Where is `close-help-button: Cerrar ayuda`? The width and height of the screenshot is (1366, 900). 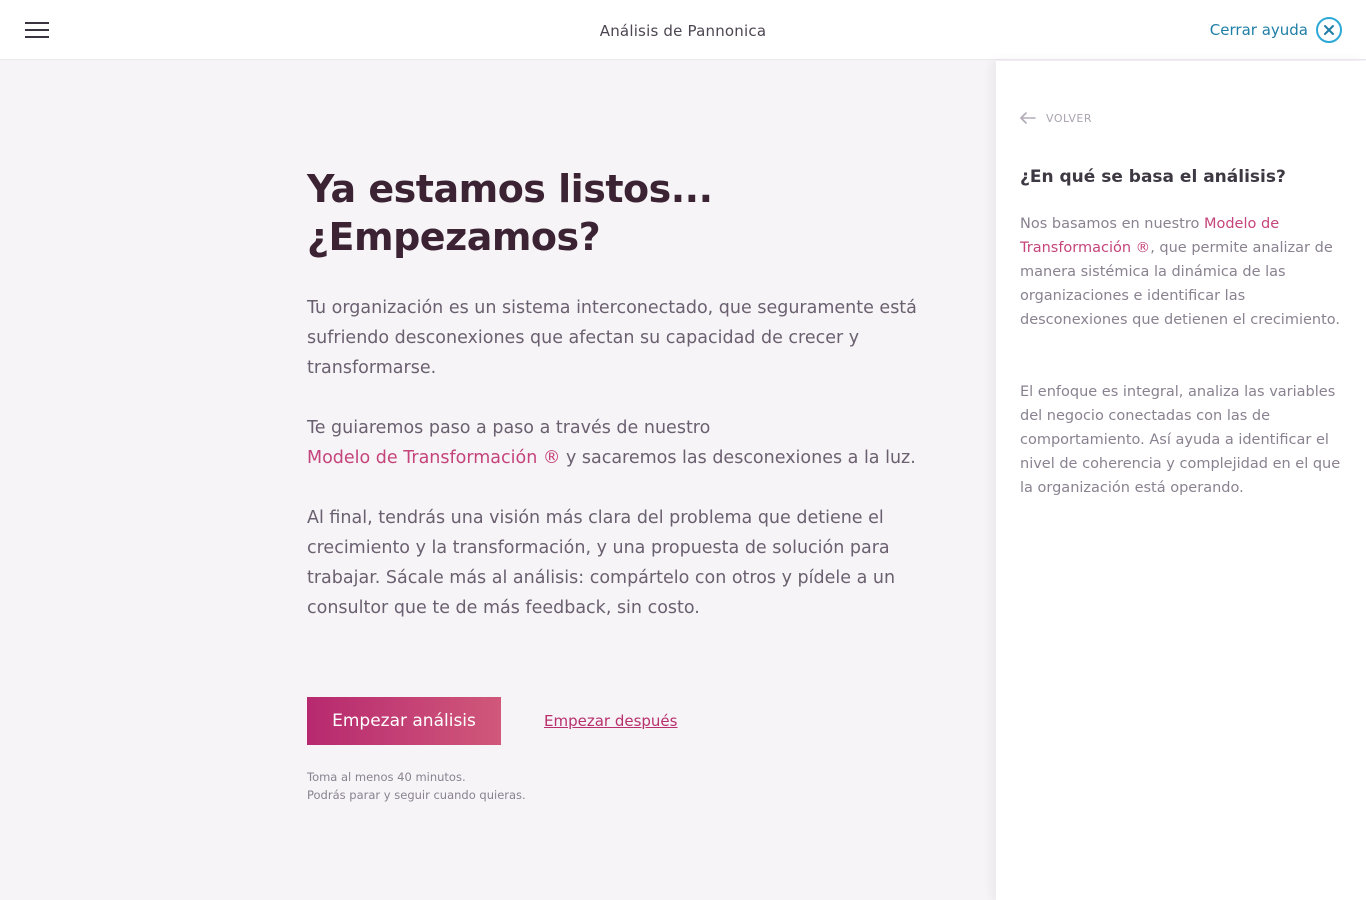 close-help-button: Cerrar ayuda is located at coordinates (1276, 30).